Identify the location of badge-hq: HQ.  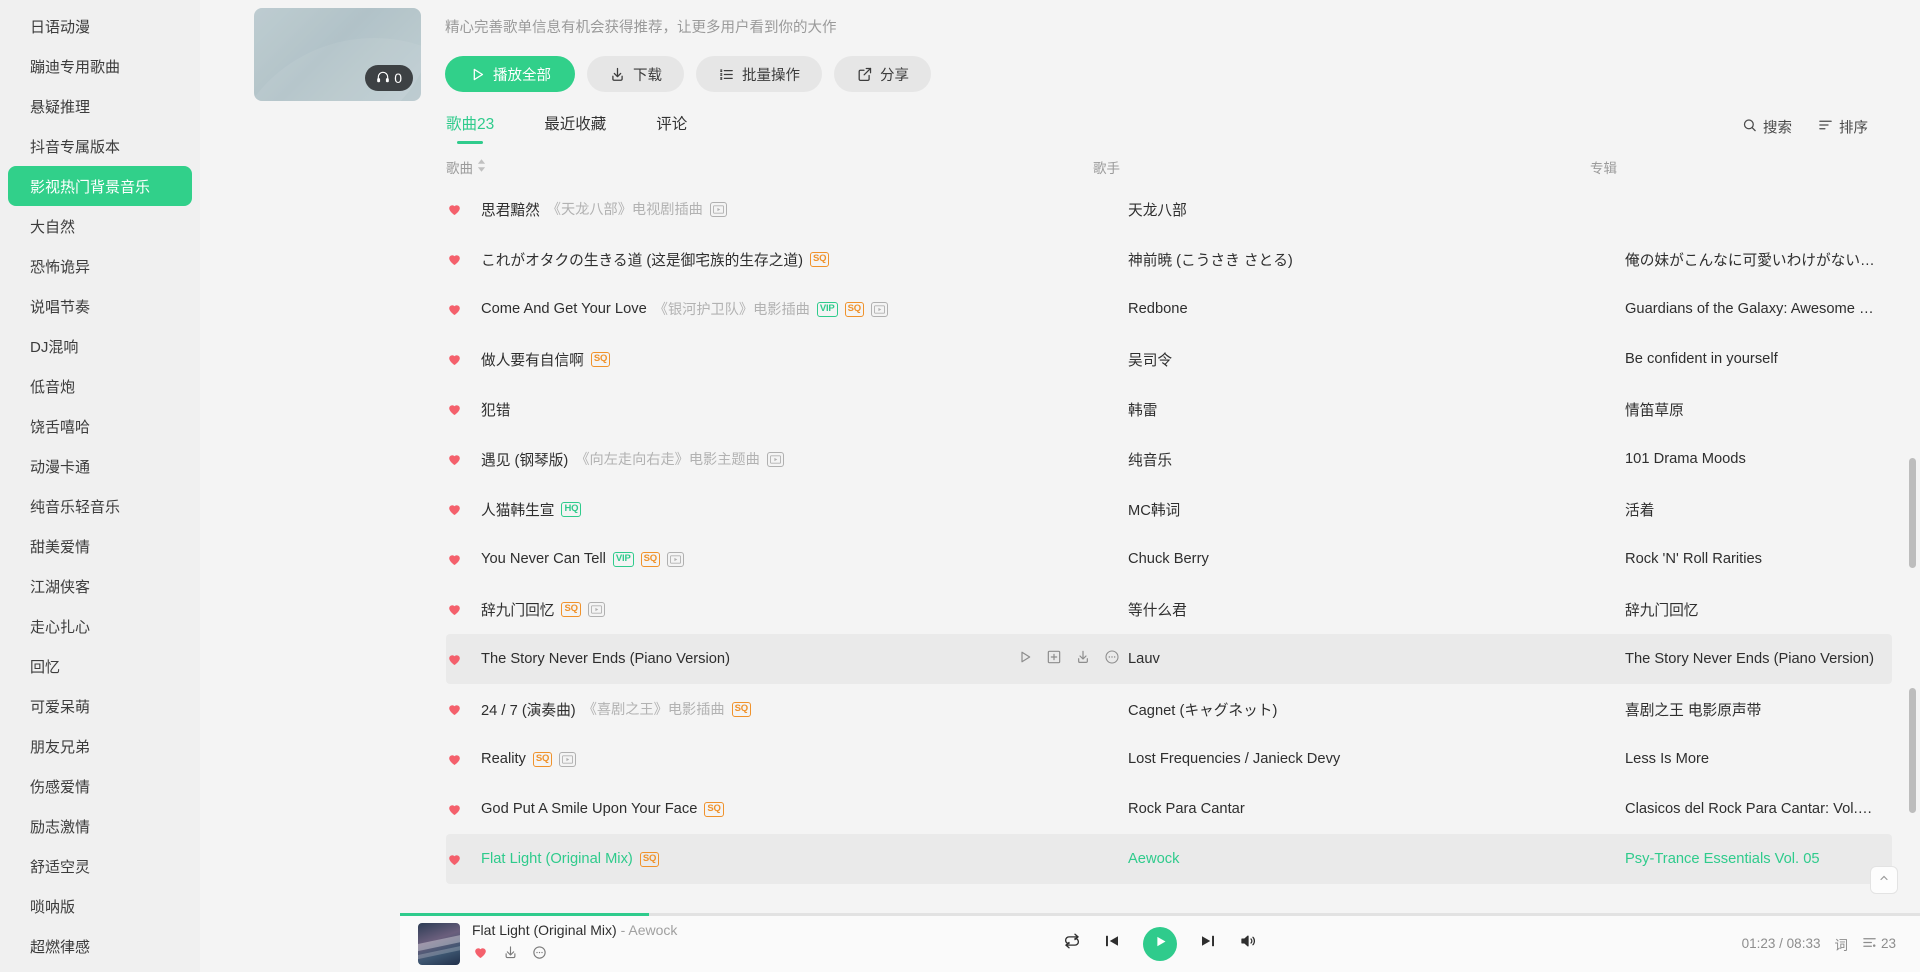
(571, 509).